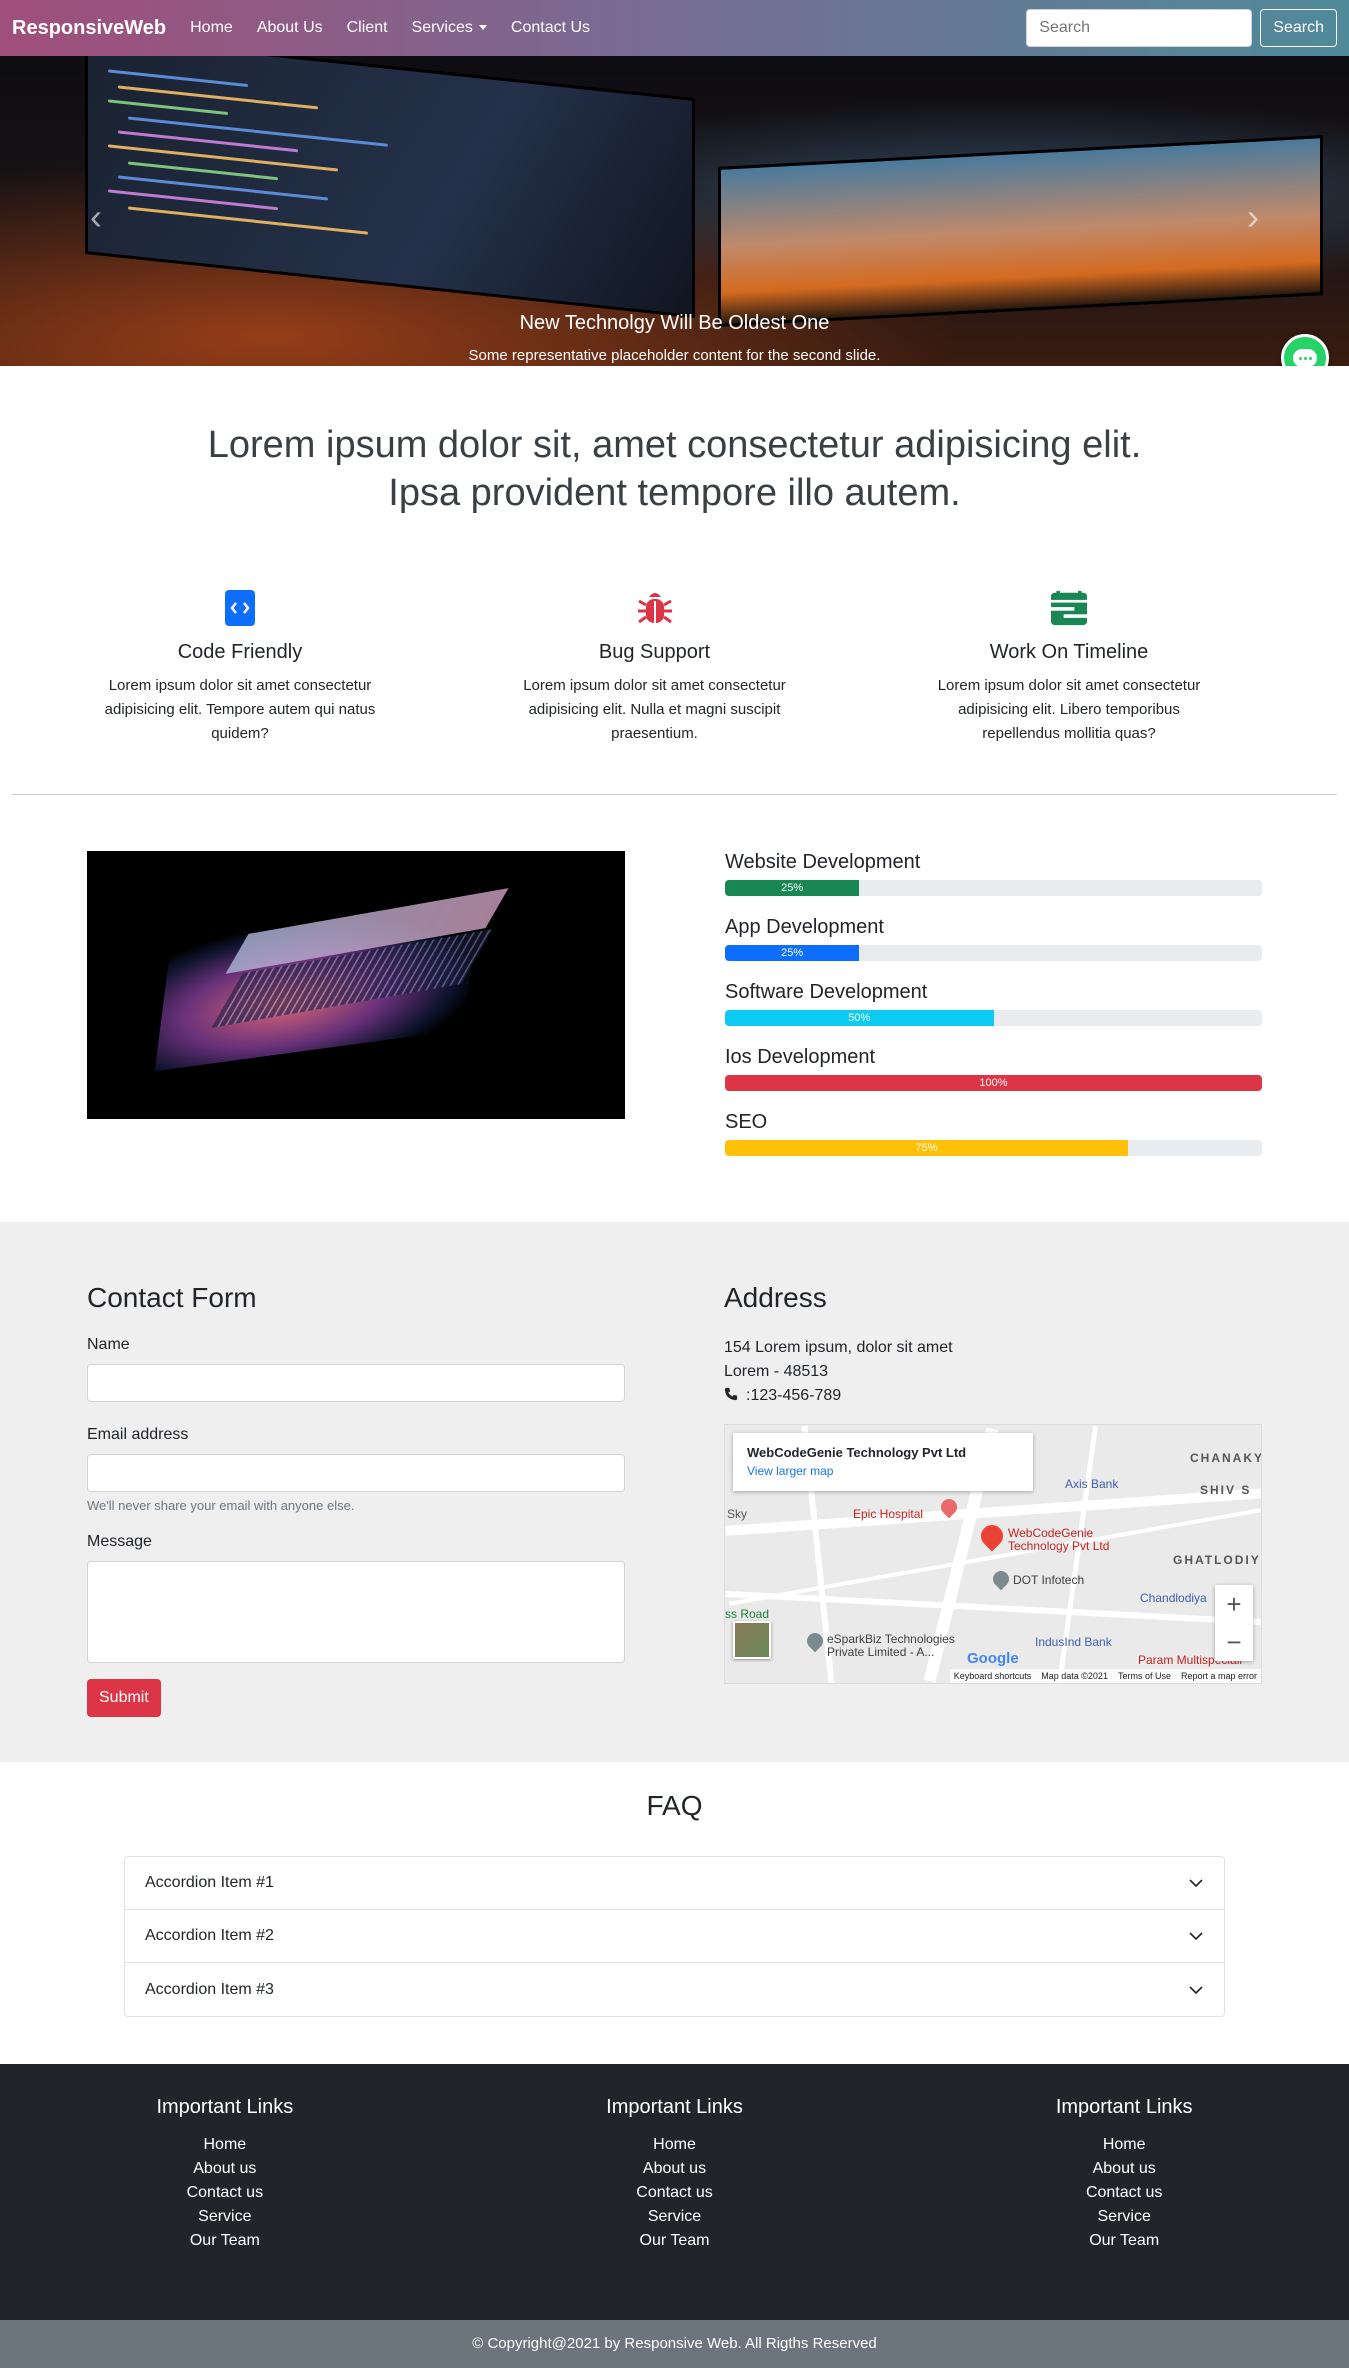  Describe the element at coordinates (1073, 1642) in the screenshot. I see `map-label-indusind-bank: IndusInd Bank` at that location.